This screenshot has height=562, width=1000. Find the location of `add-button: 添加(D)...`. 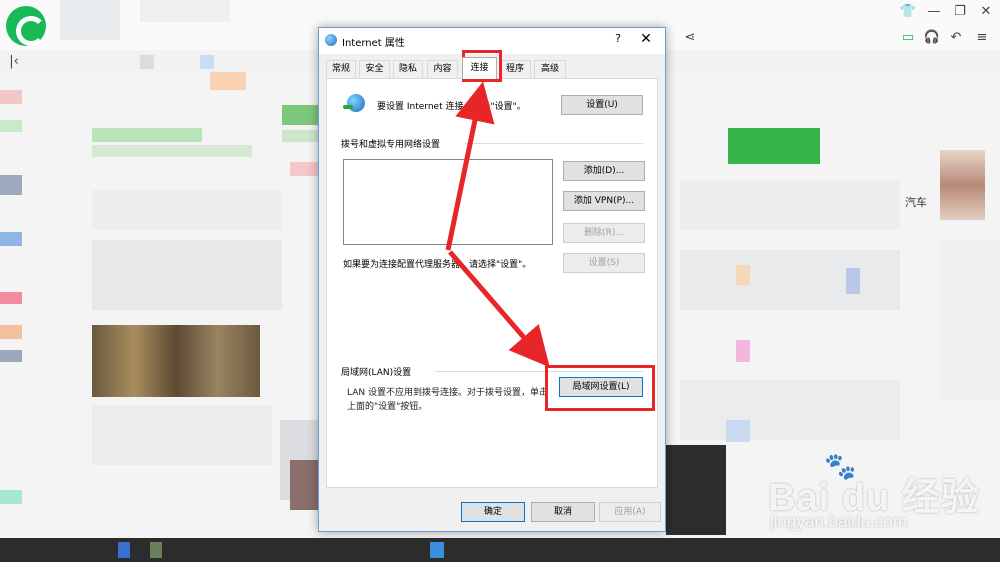

add-button: 添加(D)... is located at coordinates (604, 171).